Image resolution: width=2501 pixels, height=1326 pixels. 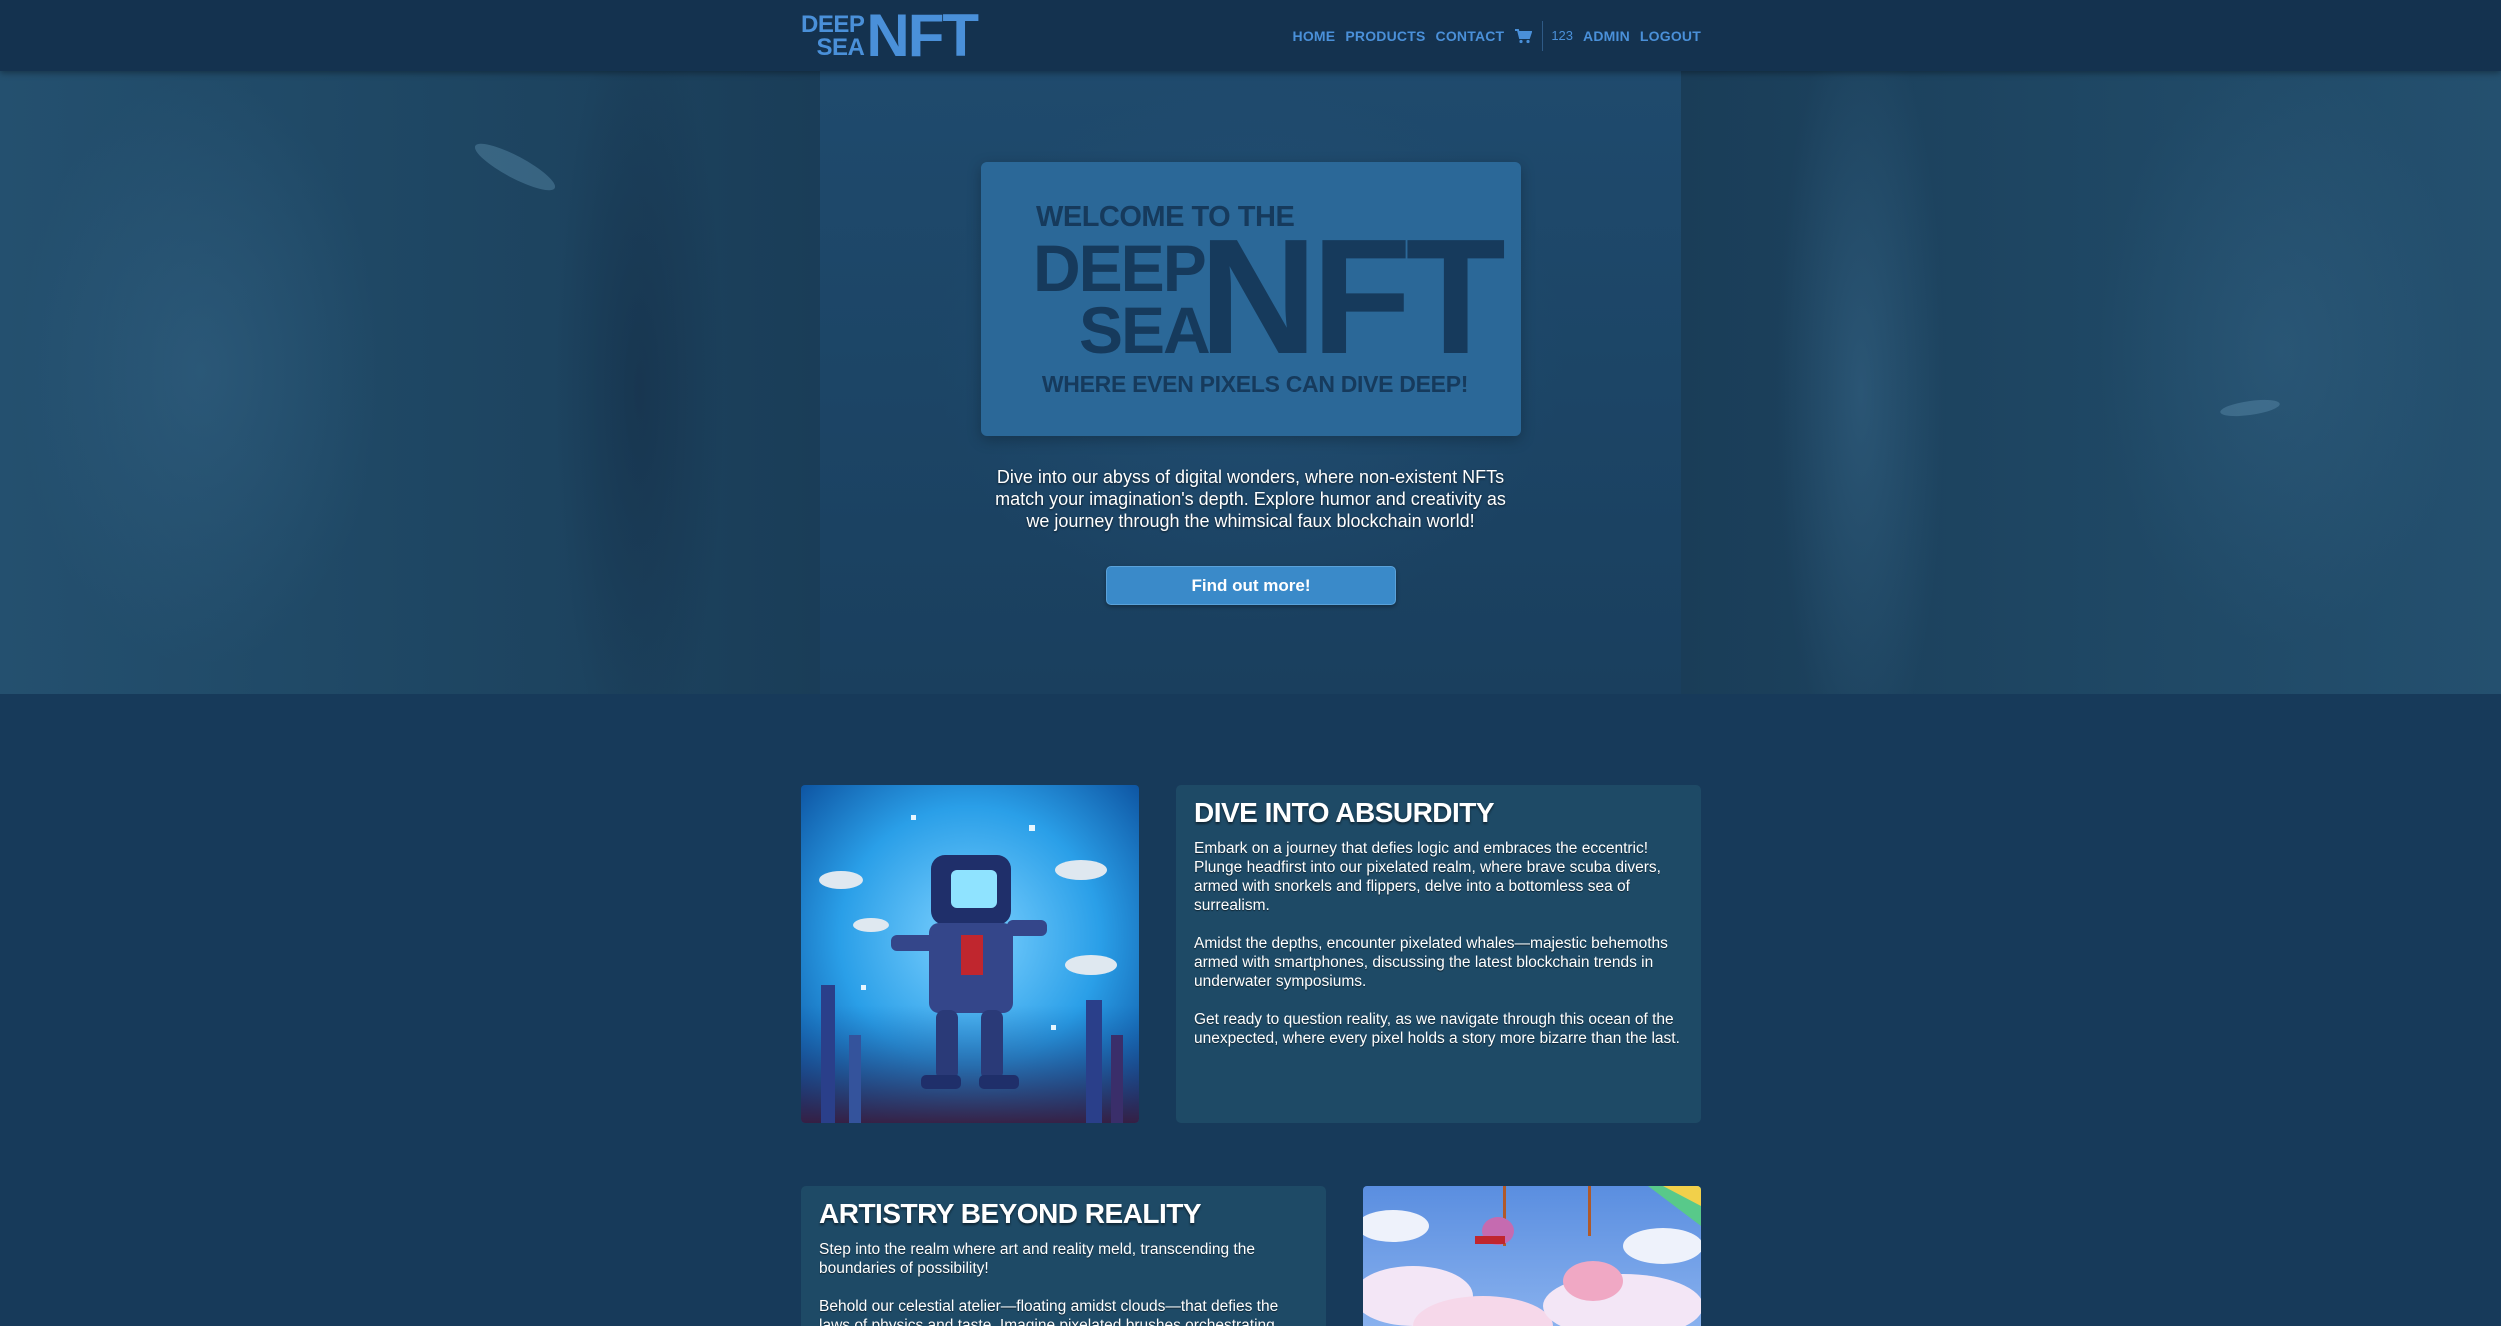 I want to click on main-nav: HOME PRODUCTS CONTACT 123 ADMIN LOGOUT, so click(x=1492, y=35).